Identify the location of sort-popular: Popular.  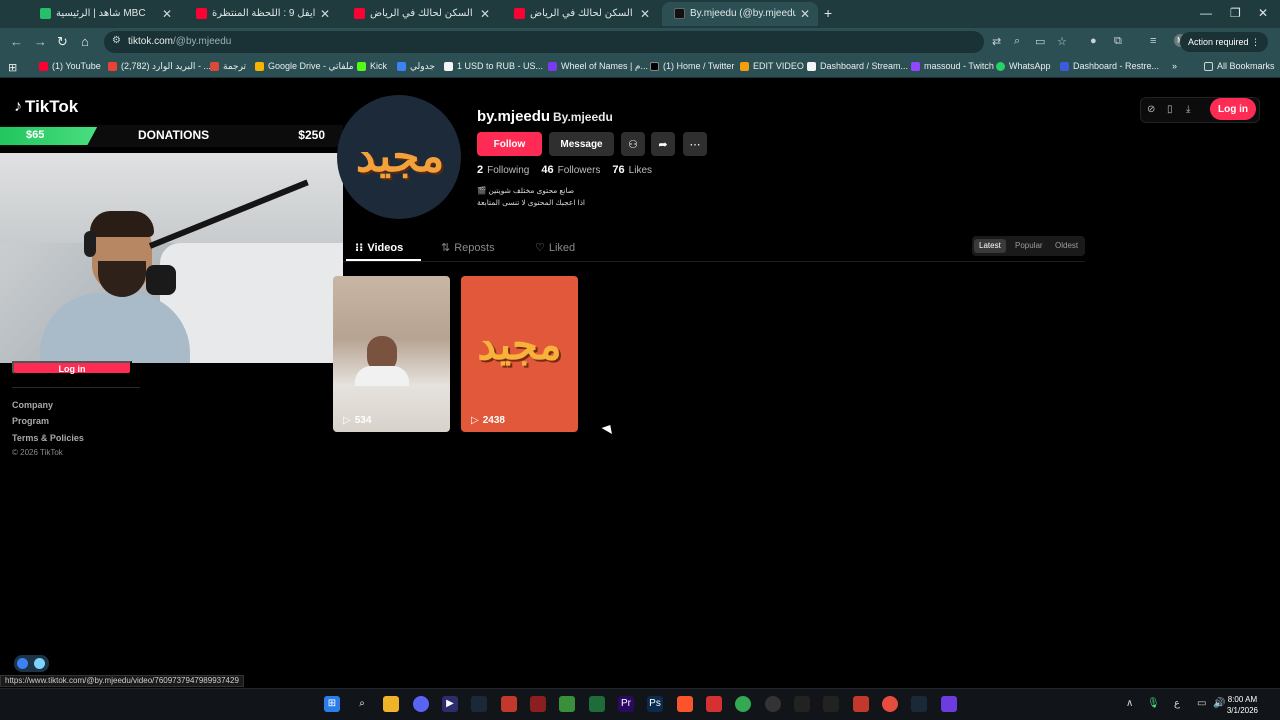
(1029, 246).